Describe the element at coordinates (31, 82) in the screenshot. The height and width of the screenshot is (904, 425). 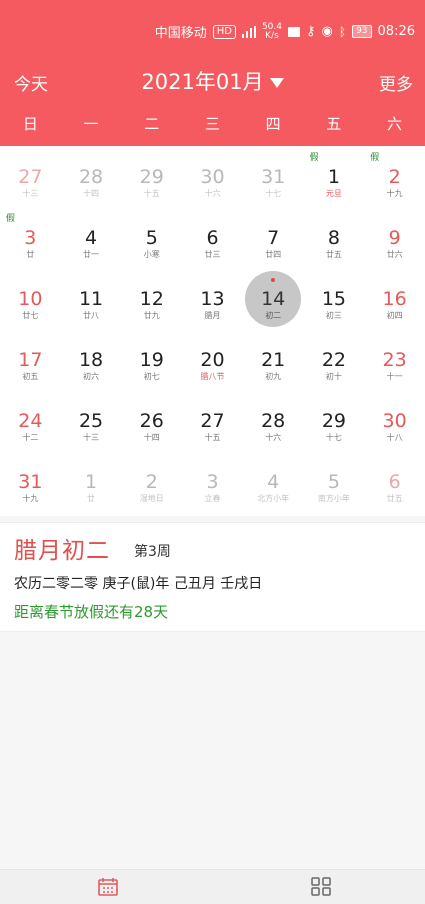
I see `today-button: 今天` at that location.